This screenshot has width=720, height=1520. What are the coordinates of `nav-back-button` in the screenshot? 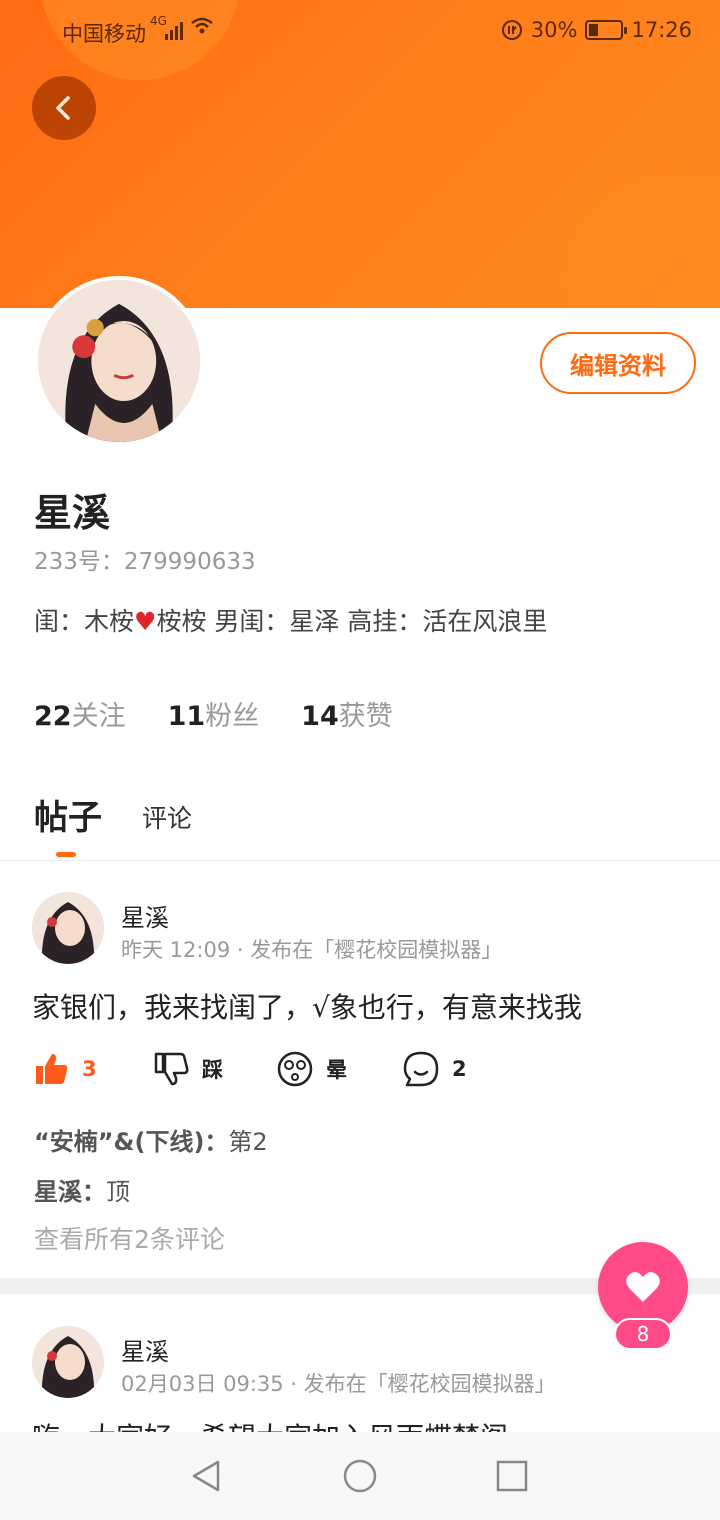 It's located at (206, 1476).